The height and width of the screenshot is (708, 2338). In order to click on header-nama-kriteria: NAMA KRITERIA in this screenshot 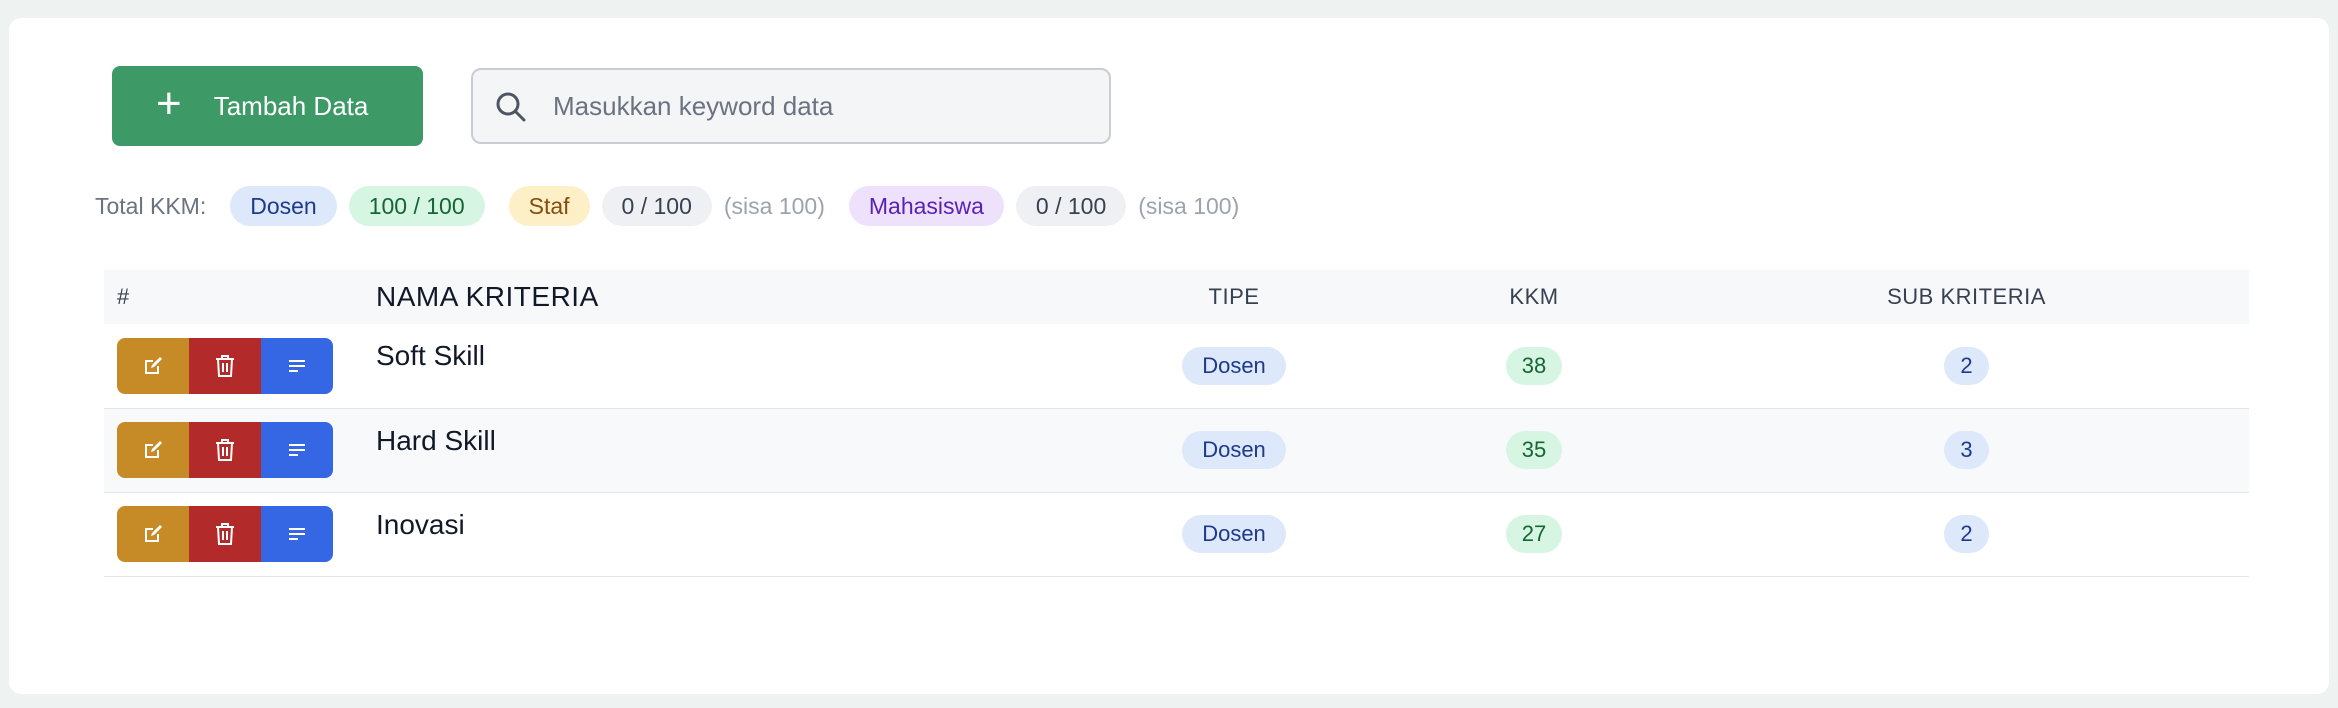, I will do `click(730, 297)`.